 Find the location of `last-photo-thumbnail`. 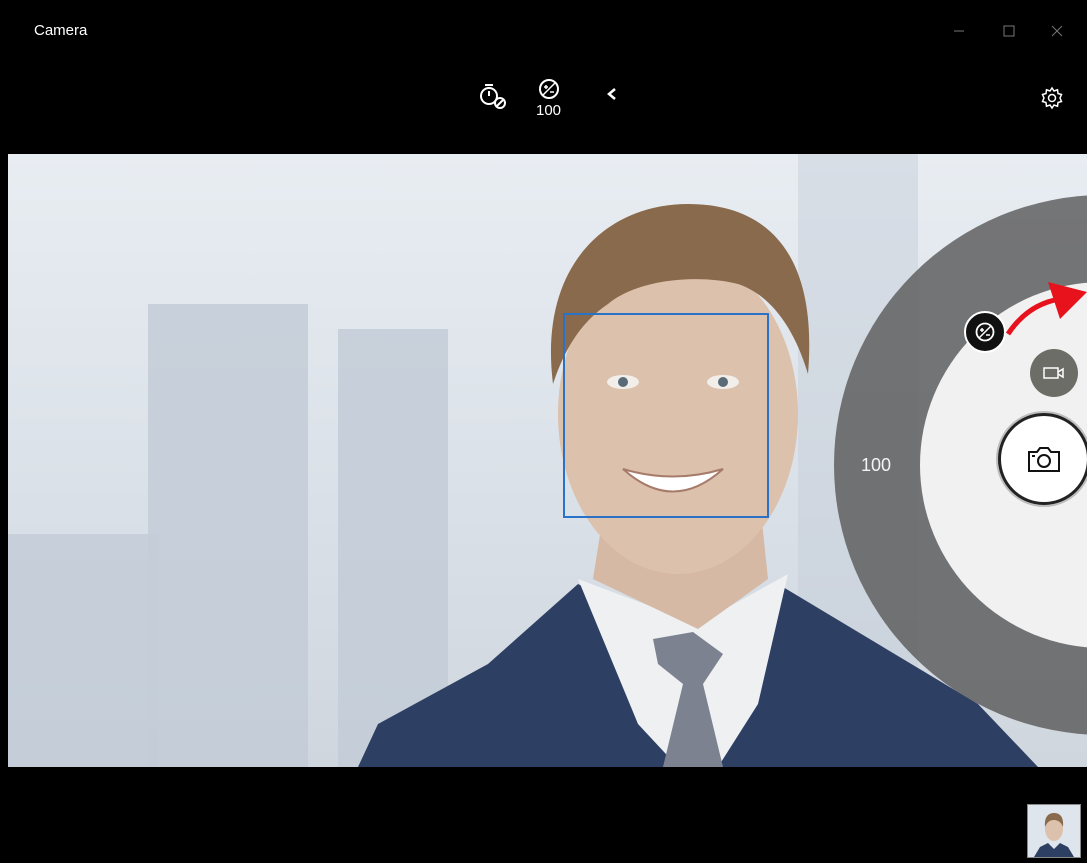

last-photo-thumbnail is located at coordinates (1054, 831).